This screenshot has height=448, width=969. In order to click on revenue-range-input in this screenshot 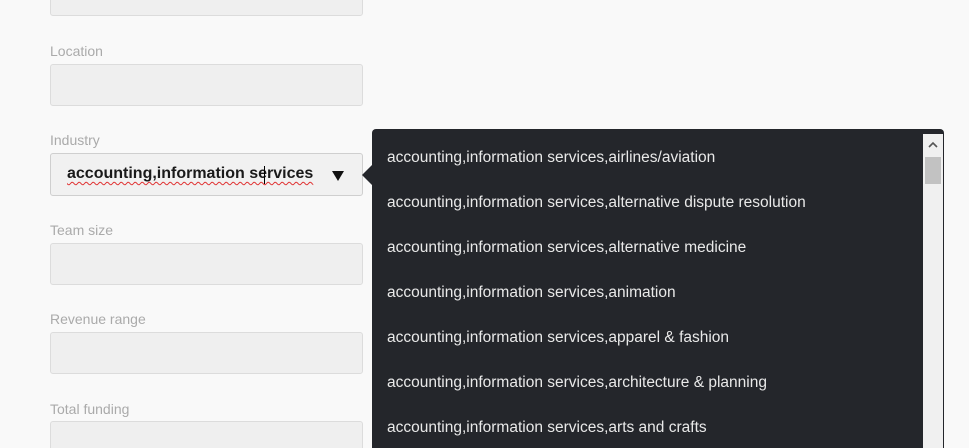, I will do `click(206, 353)`.